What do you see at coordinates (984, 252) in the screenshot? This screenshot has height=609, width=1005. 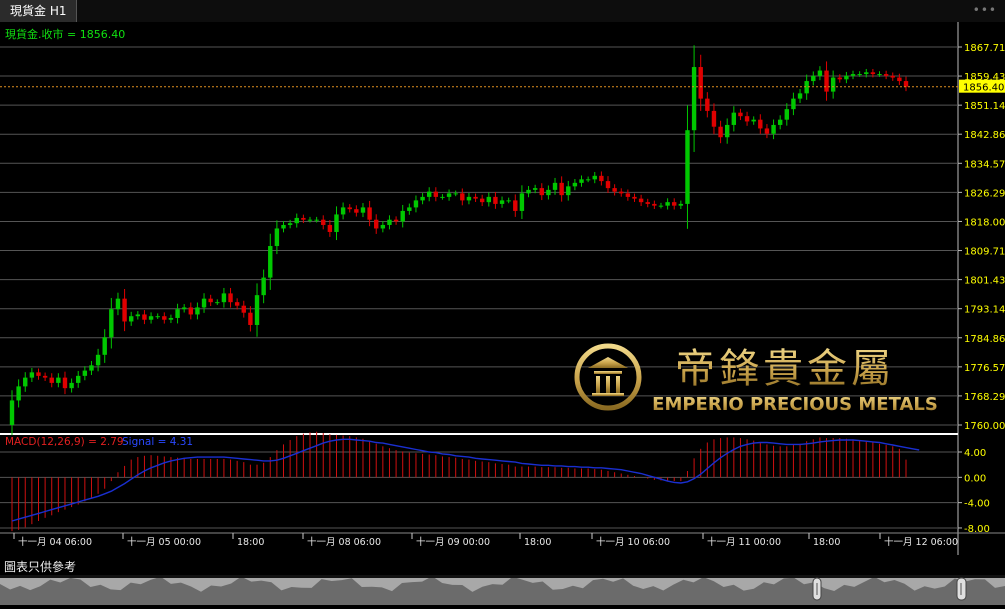 I see `price-tick-label: 1809.71` at bounding box center [984, 252].